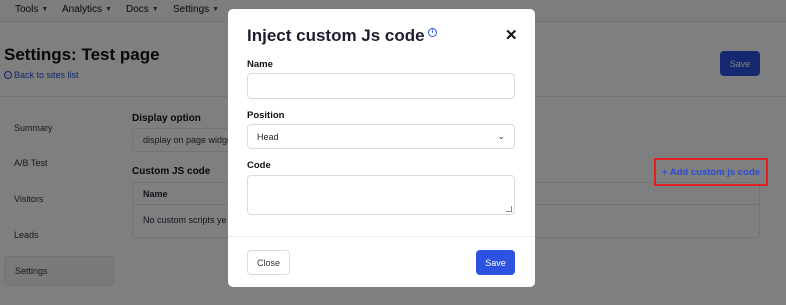  I want to click on add-custom-js-button: + Add custom js code, so click(711, 172).